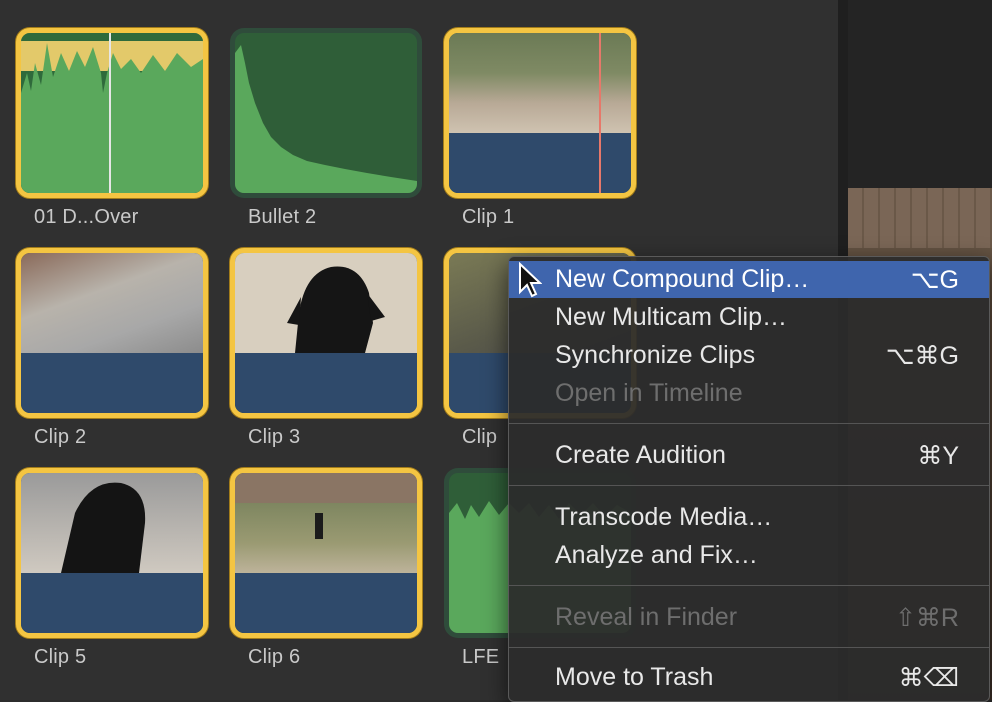  Describe the element at coordinates (60, 657) in the screenshot. I see `clip-name: Clip 5` at that location.